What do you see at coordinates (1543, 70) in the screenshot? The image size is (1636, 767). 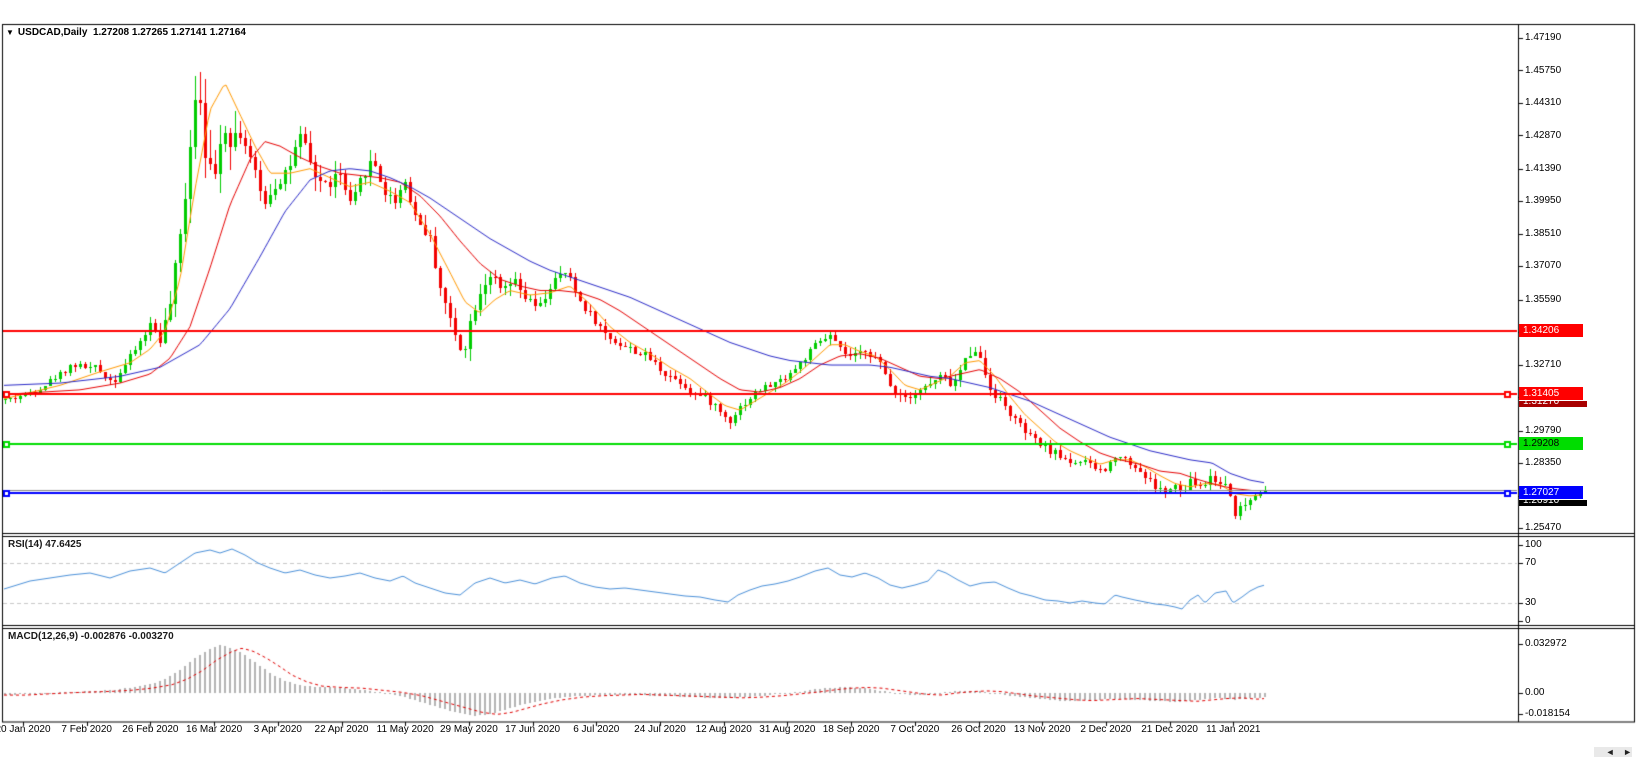 I see `price-tick-label: 1.45750` at bounding box center [1543, 70].